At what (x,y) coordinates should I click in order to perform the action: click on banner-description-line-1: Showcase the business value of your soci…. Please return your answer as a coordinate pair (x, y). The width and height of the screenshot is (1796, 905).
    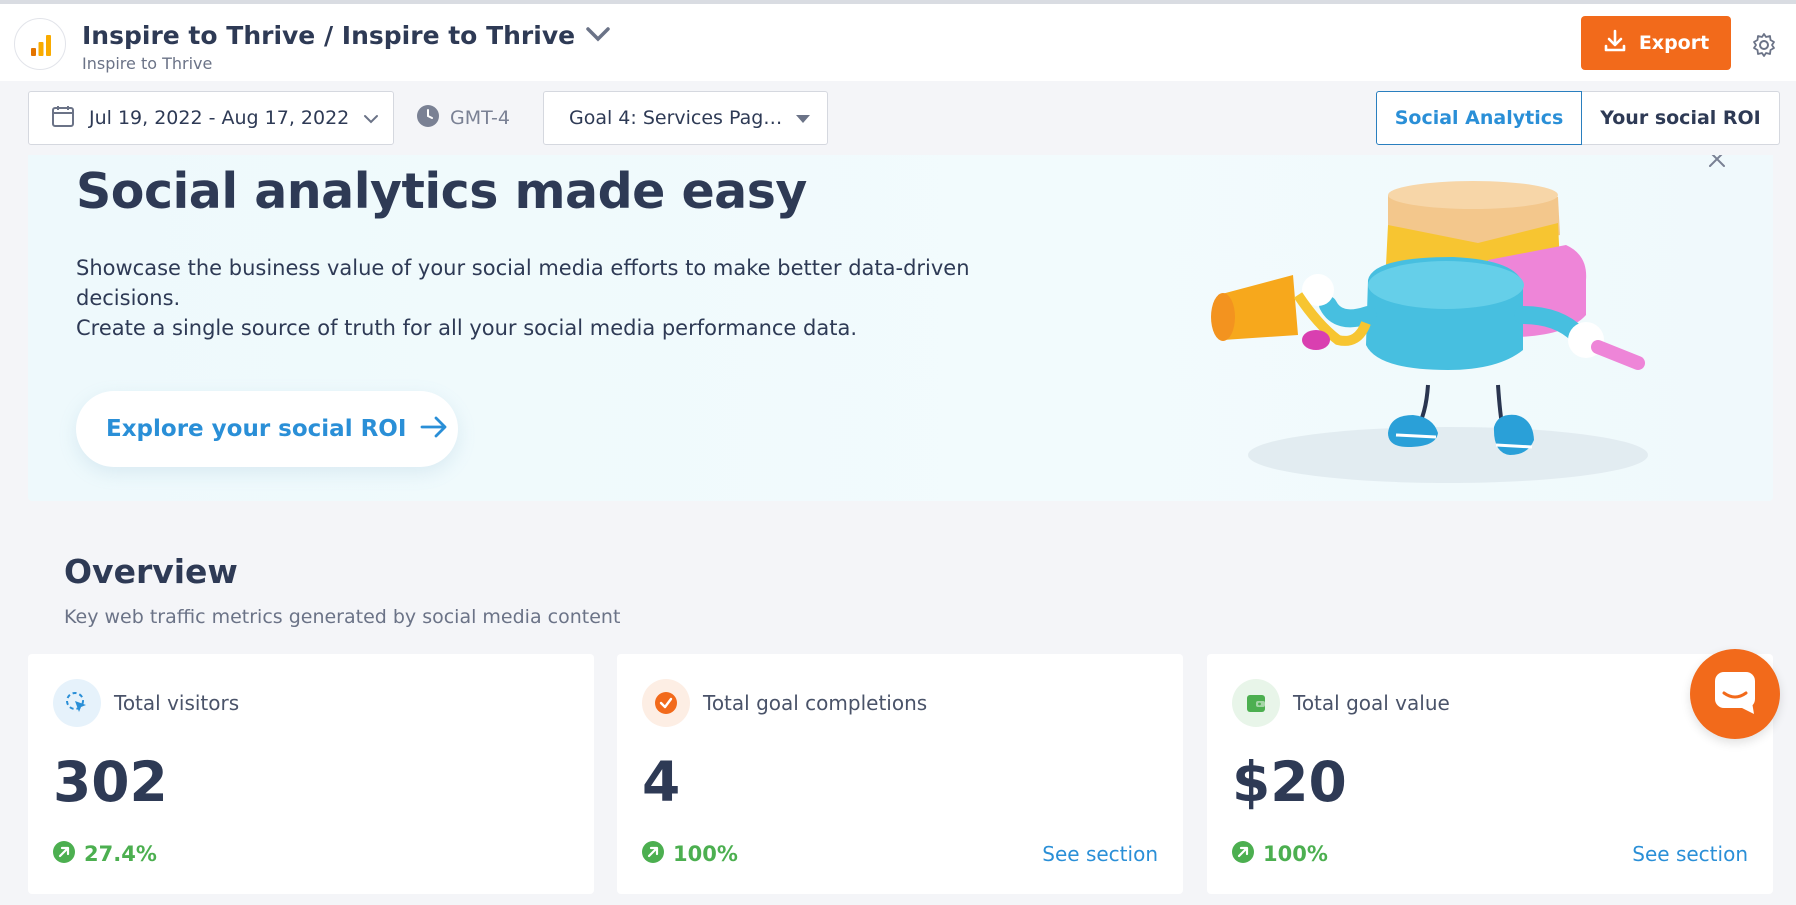
    Looking at the image, I should click on (523, 283).